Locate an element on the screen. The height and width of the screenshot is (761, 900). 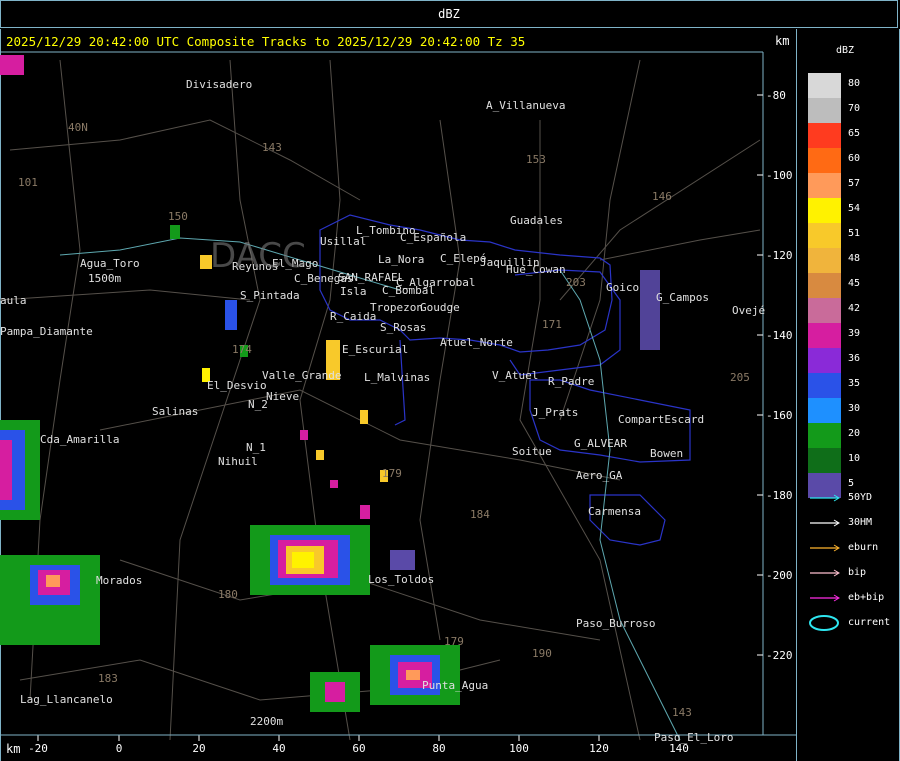
legend-track-label: eburn is located at coordinates (863, 547).